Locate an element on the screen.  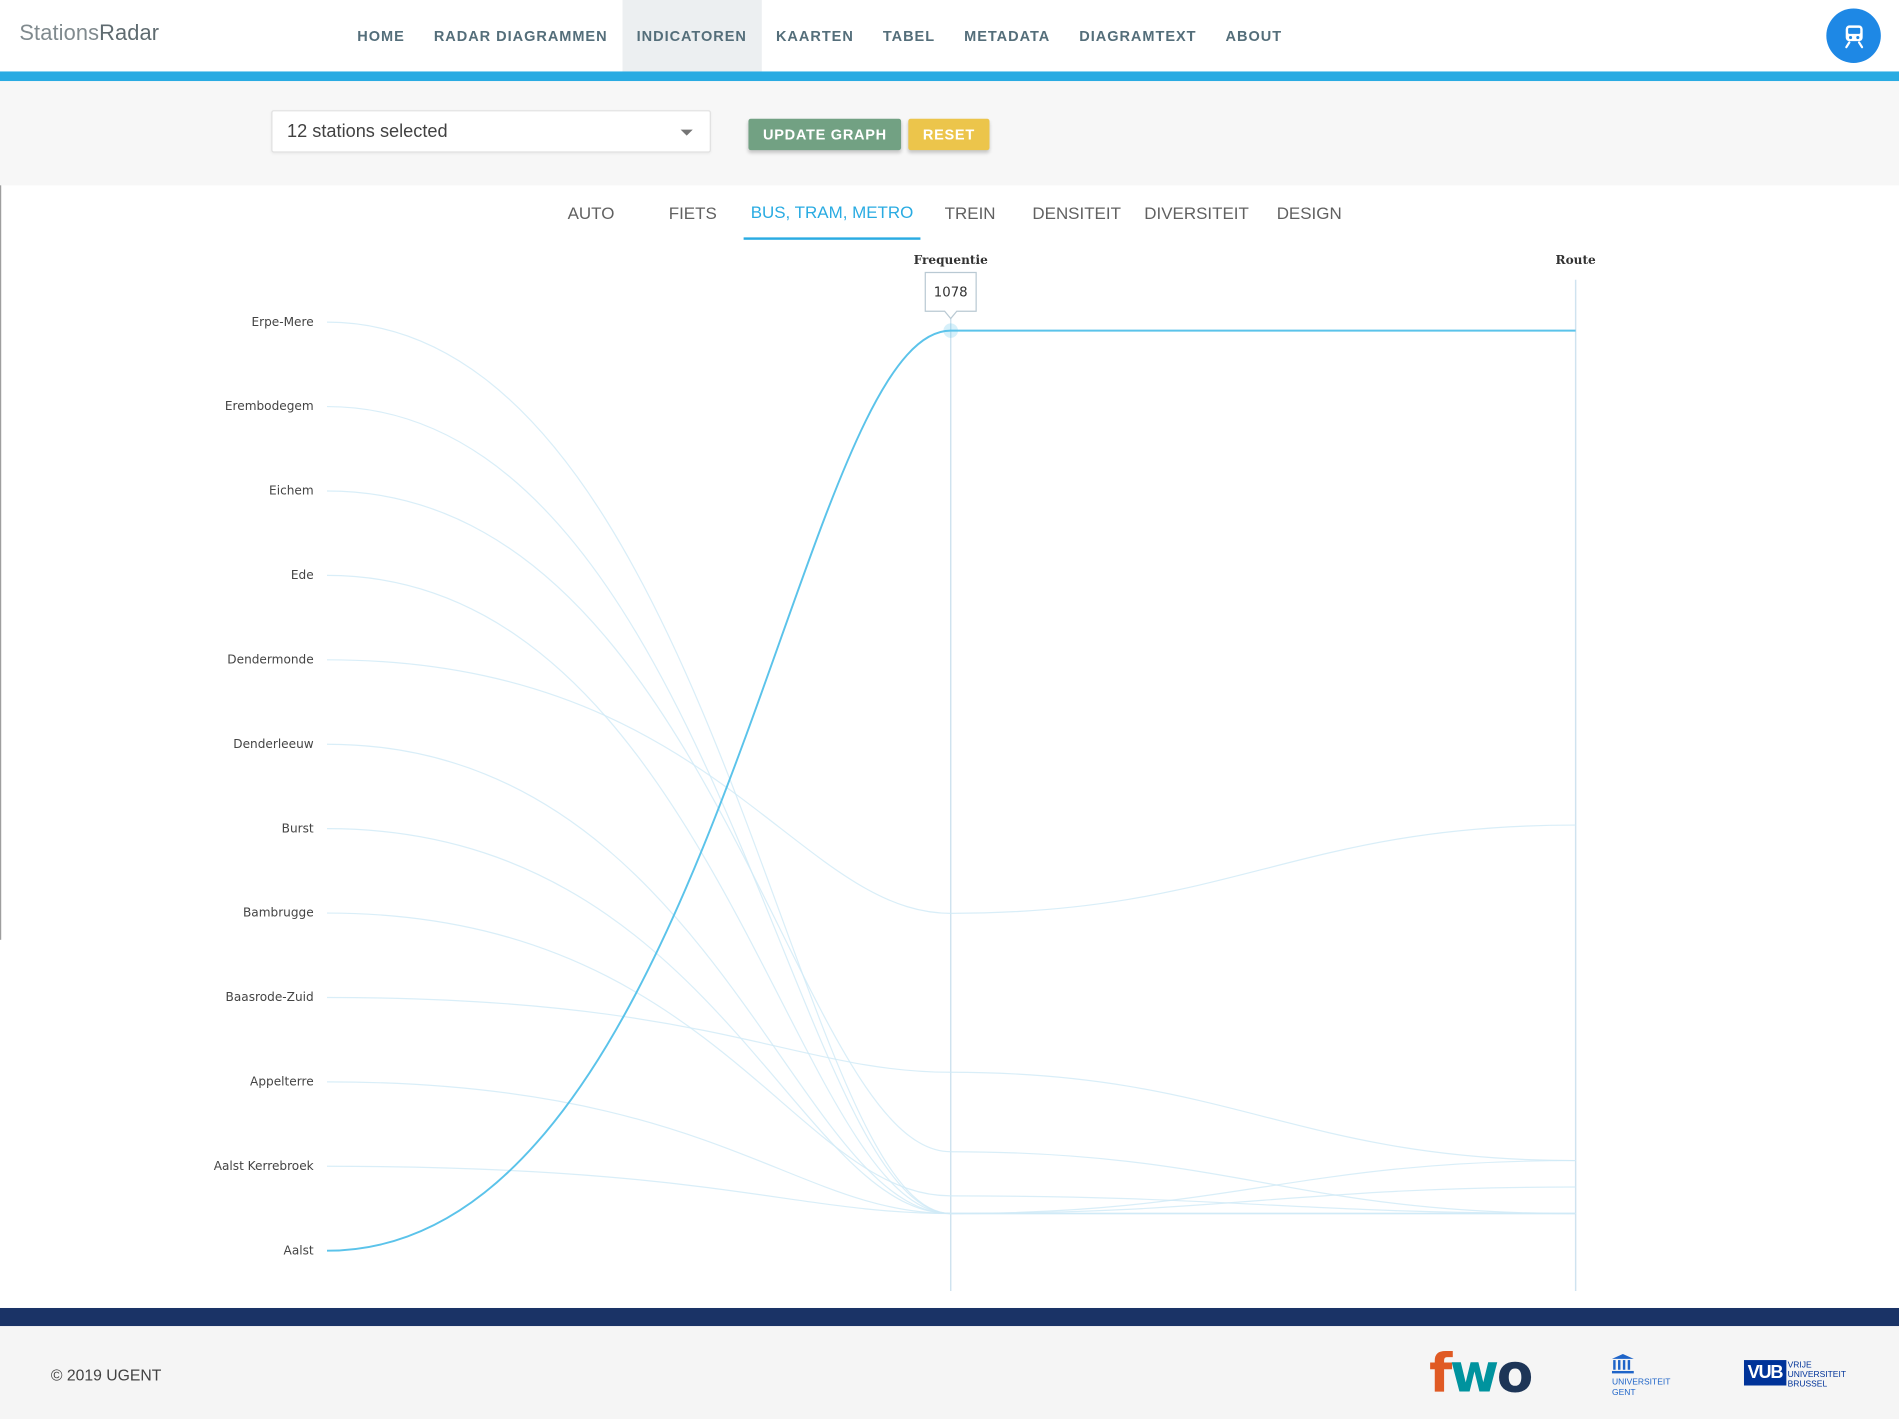
train-avatar-button is located at coordinates (1853, 35).